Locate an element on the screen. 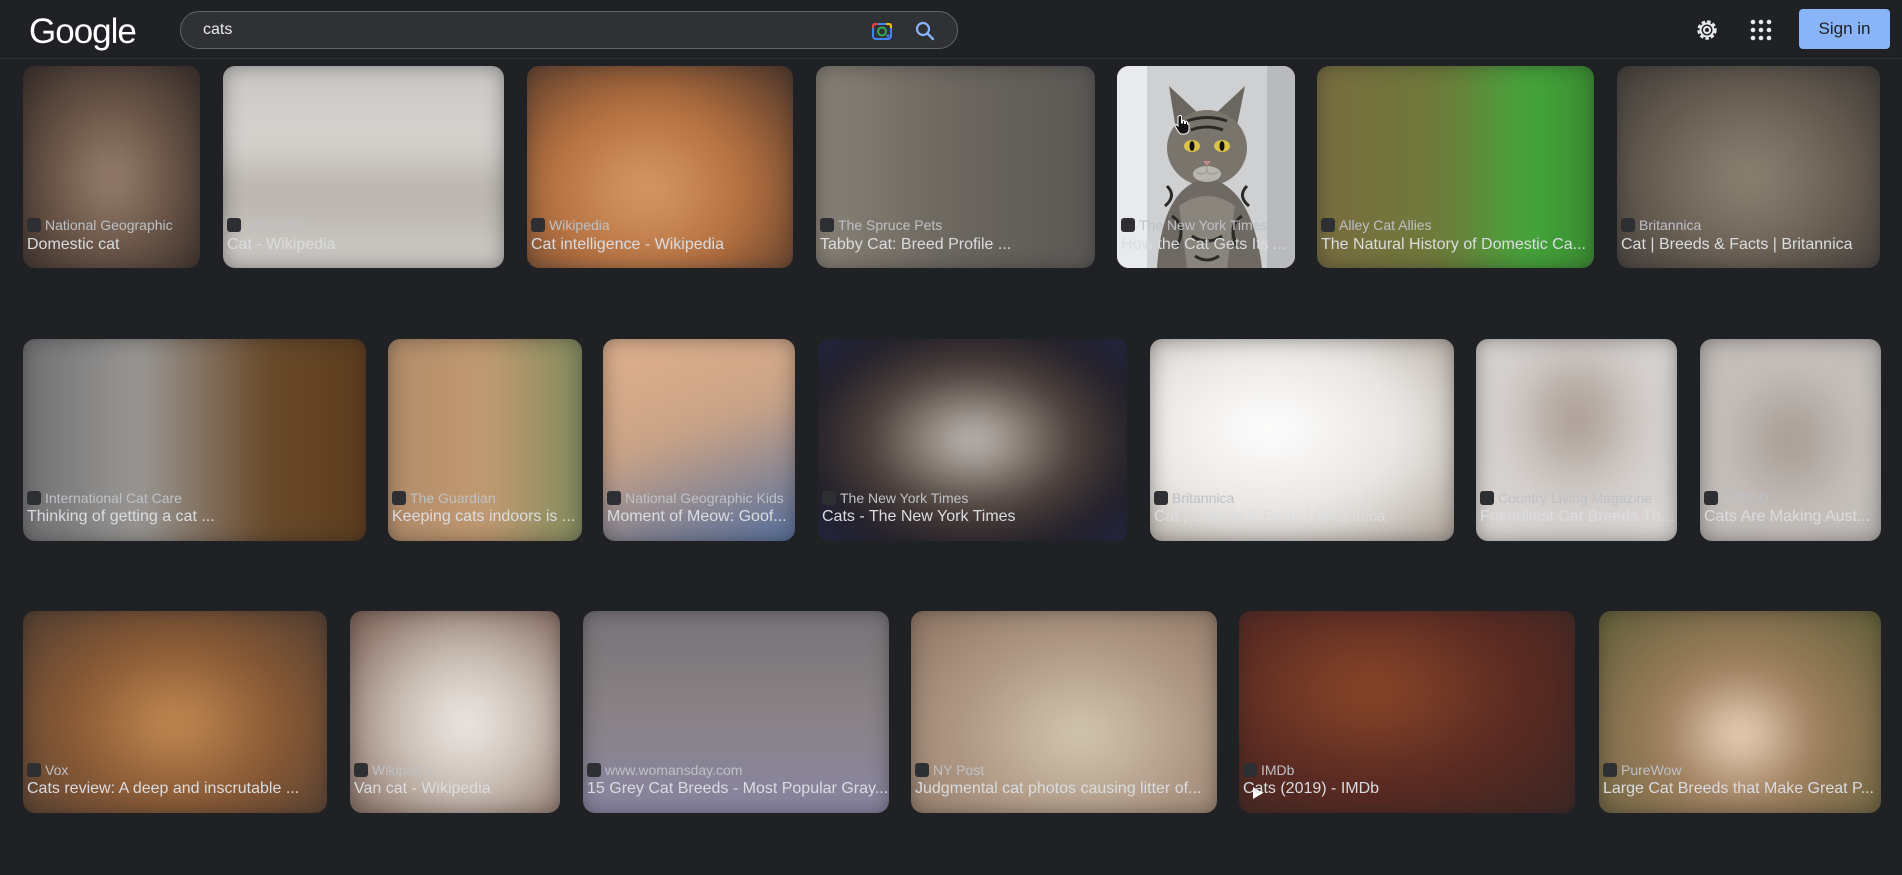  hand-cursor-icon is located at coordinates (1182, 125).